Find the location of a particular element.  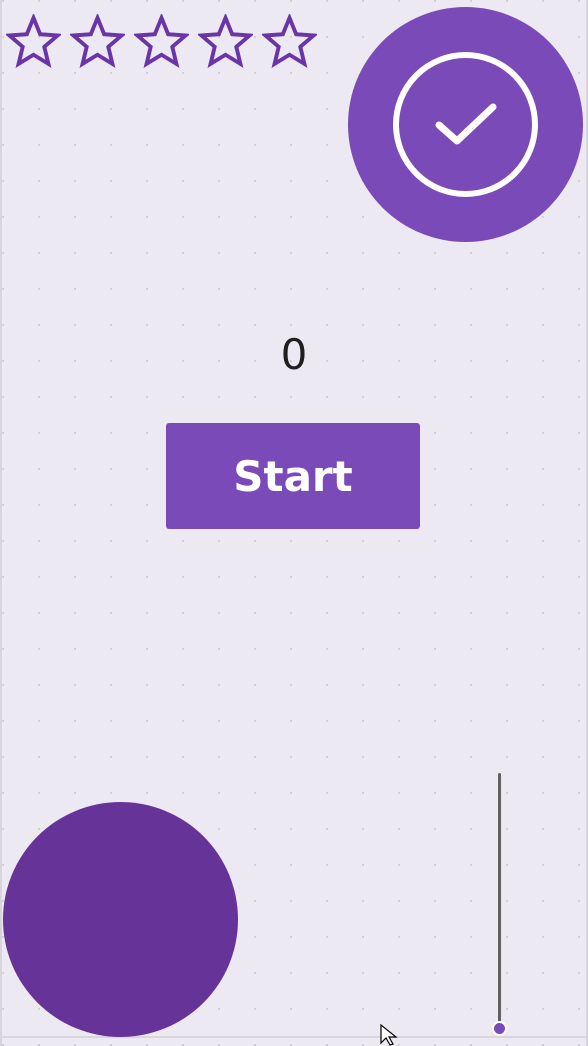

start-button: Start is located at coordinates (293, 476).